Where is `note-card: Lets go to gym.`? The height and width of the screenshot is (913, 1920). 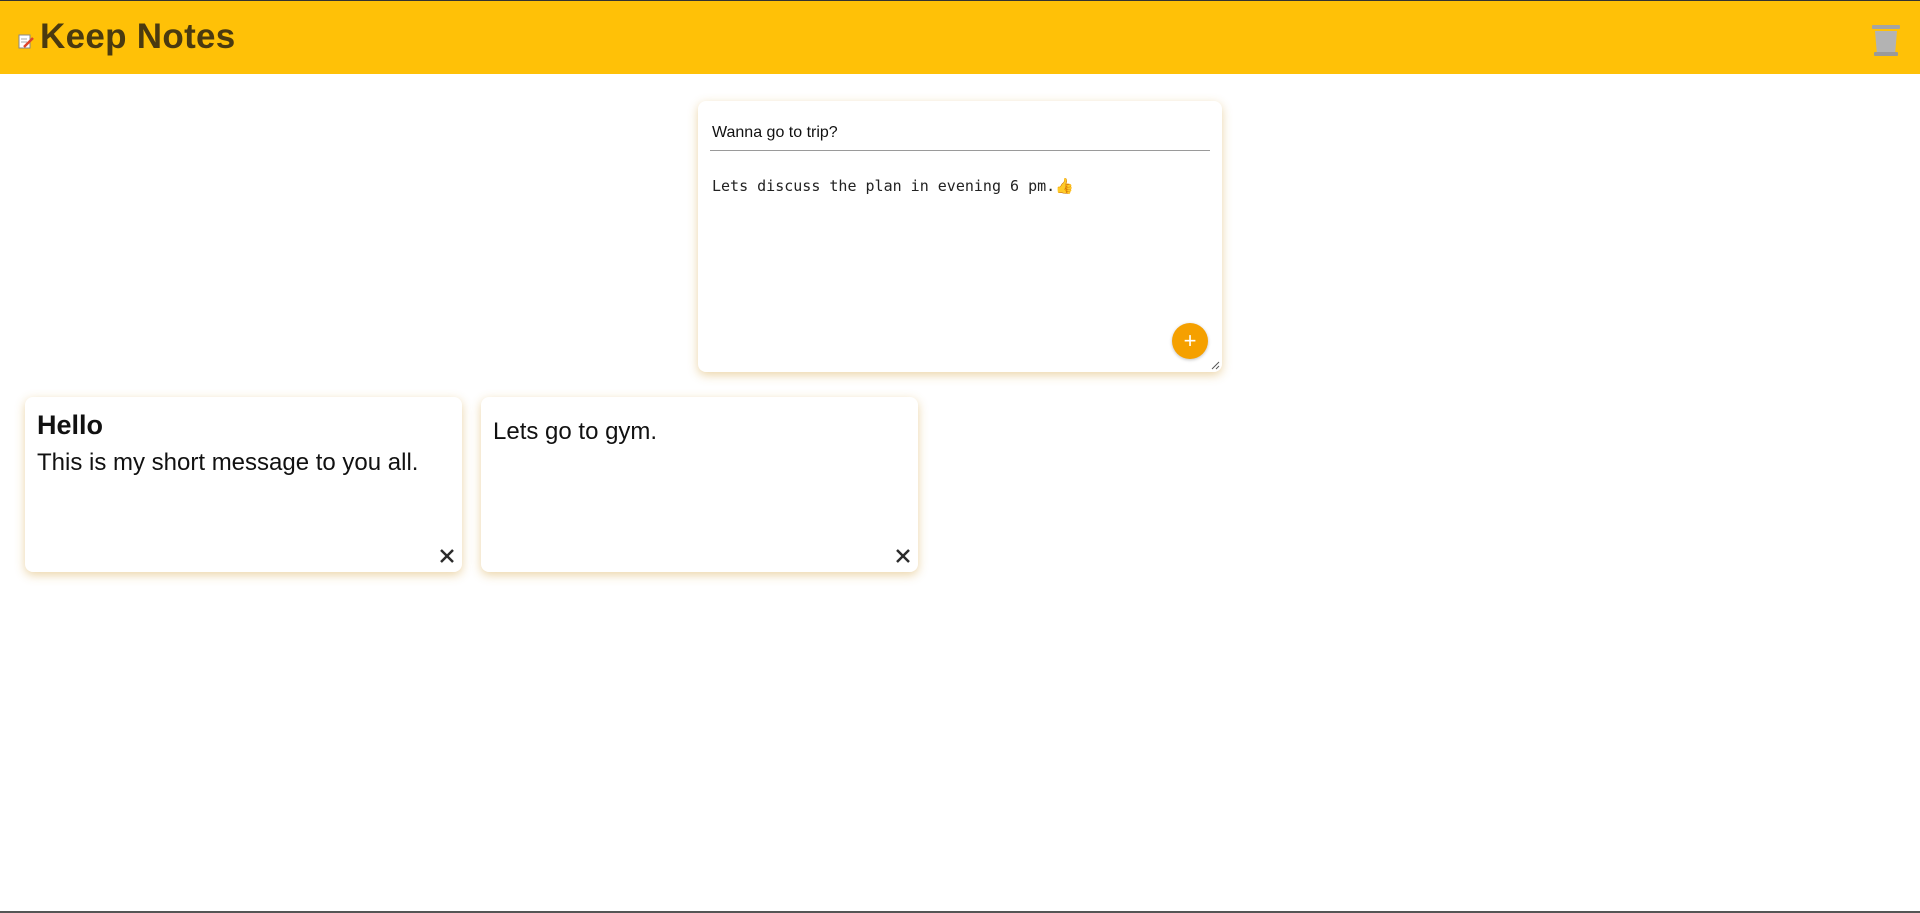
note-card: Lets go to gym. is located at coordinates (699, 484).